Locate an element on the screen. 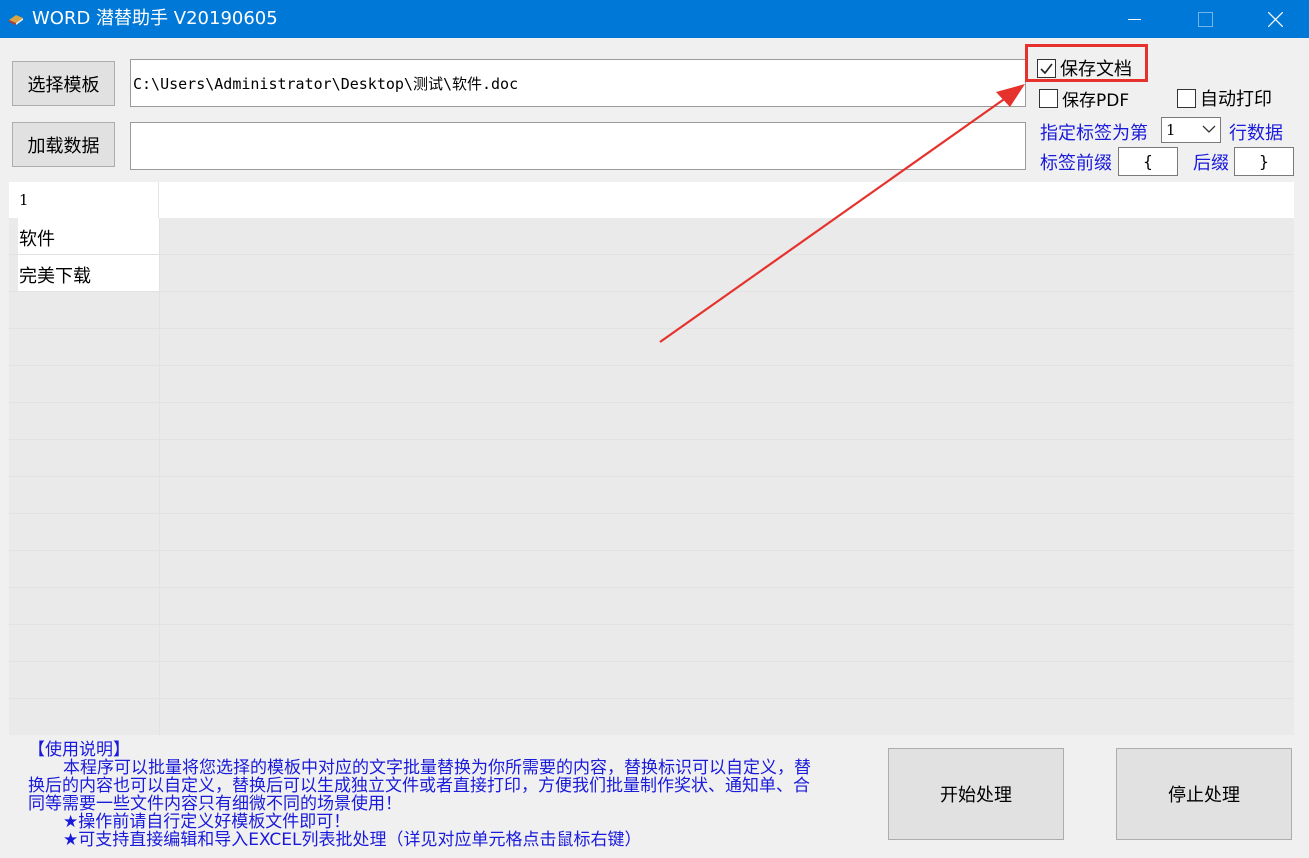 This screenshot has width=1309, height=858. template-path-text: C:\Users\Administrator\Desktop\测试\软件.doc is located at coordinates (326, 84).